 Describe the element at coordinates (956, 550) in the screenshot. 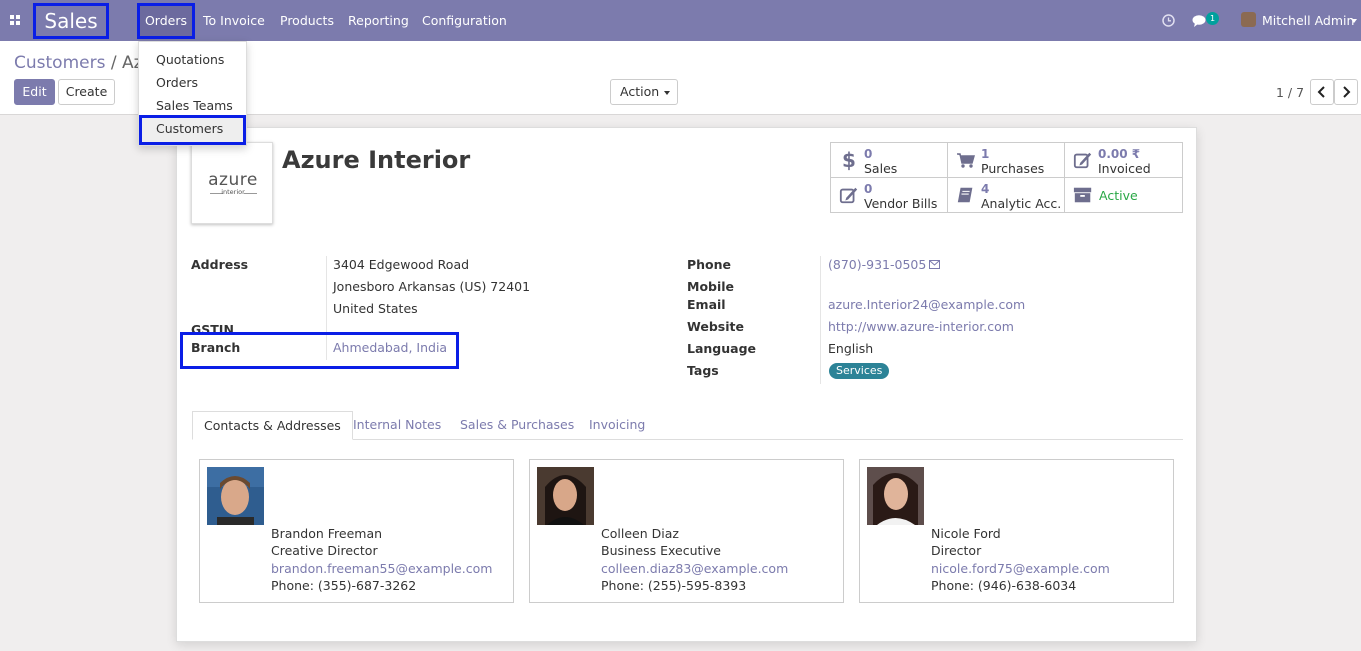

I see `contact-title: Director` at that location.